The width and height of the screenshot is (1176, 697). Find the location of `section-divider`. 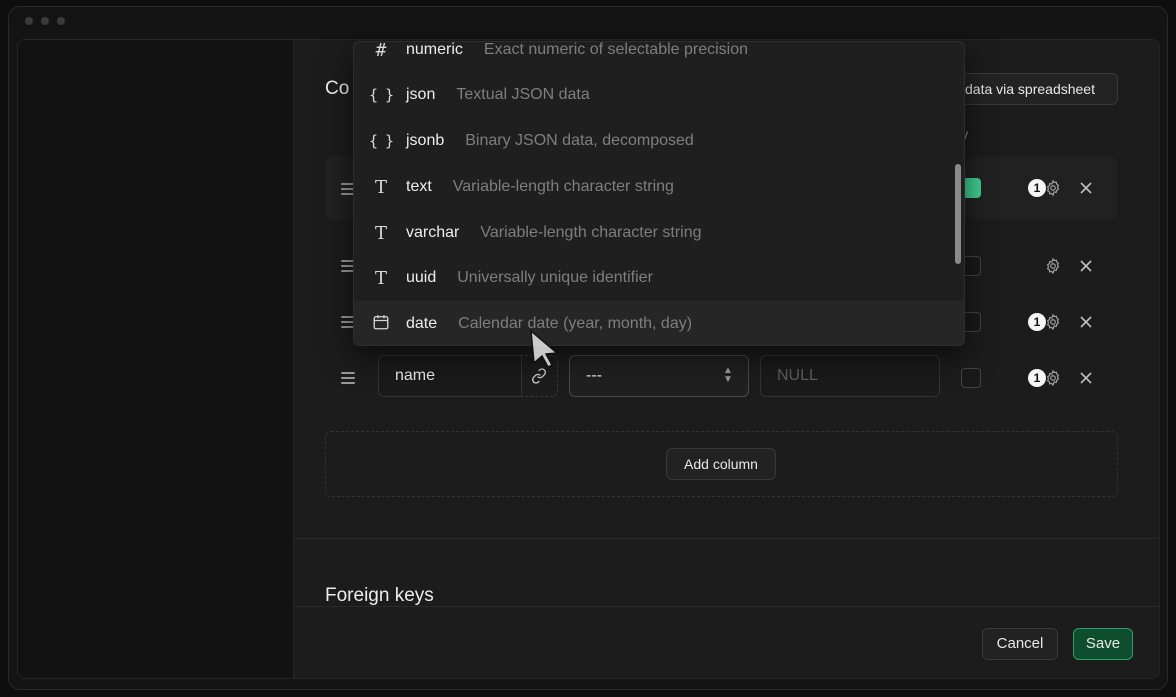

section-divider is located at coordinates (726, 538).